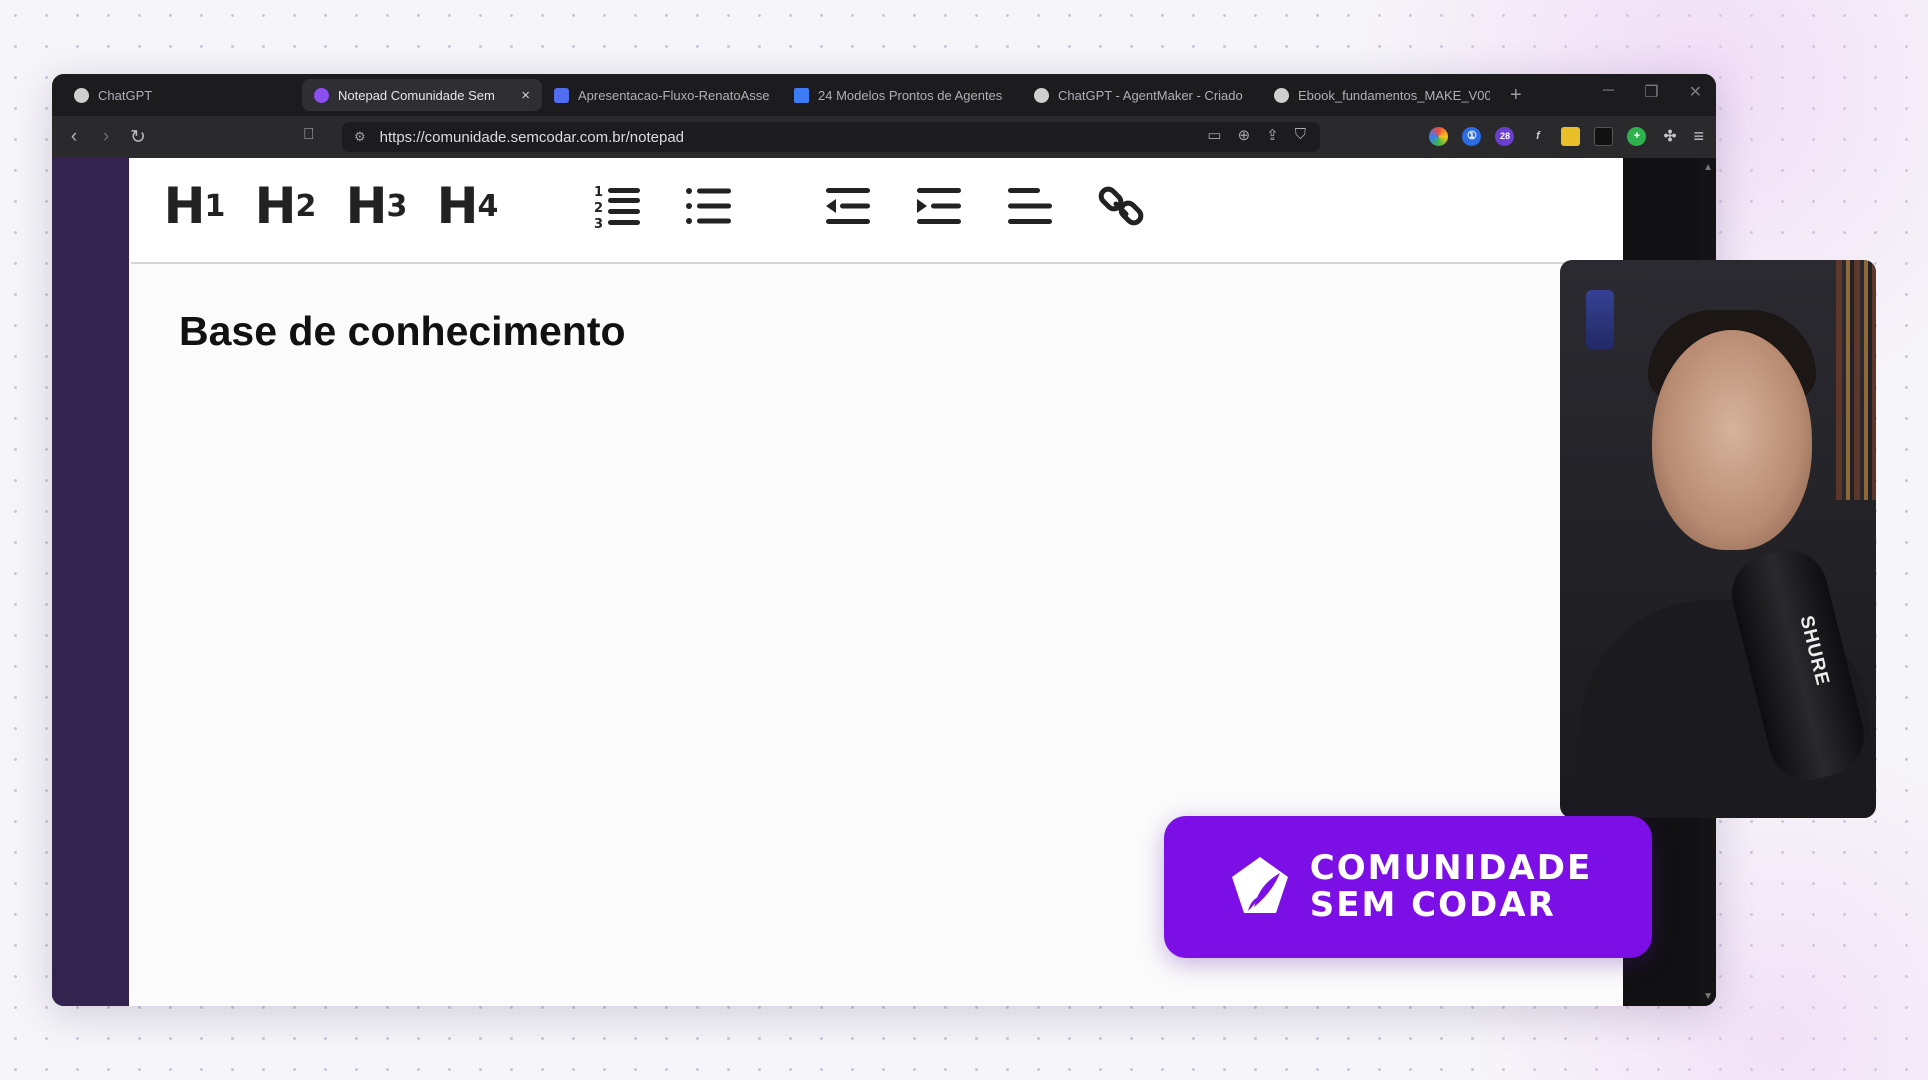 This screenshot has height=1080, width=1928. I want to click on outdent-icon, so click(848, 206).